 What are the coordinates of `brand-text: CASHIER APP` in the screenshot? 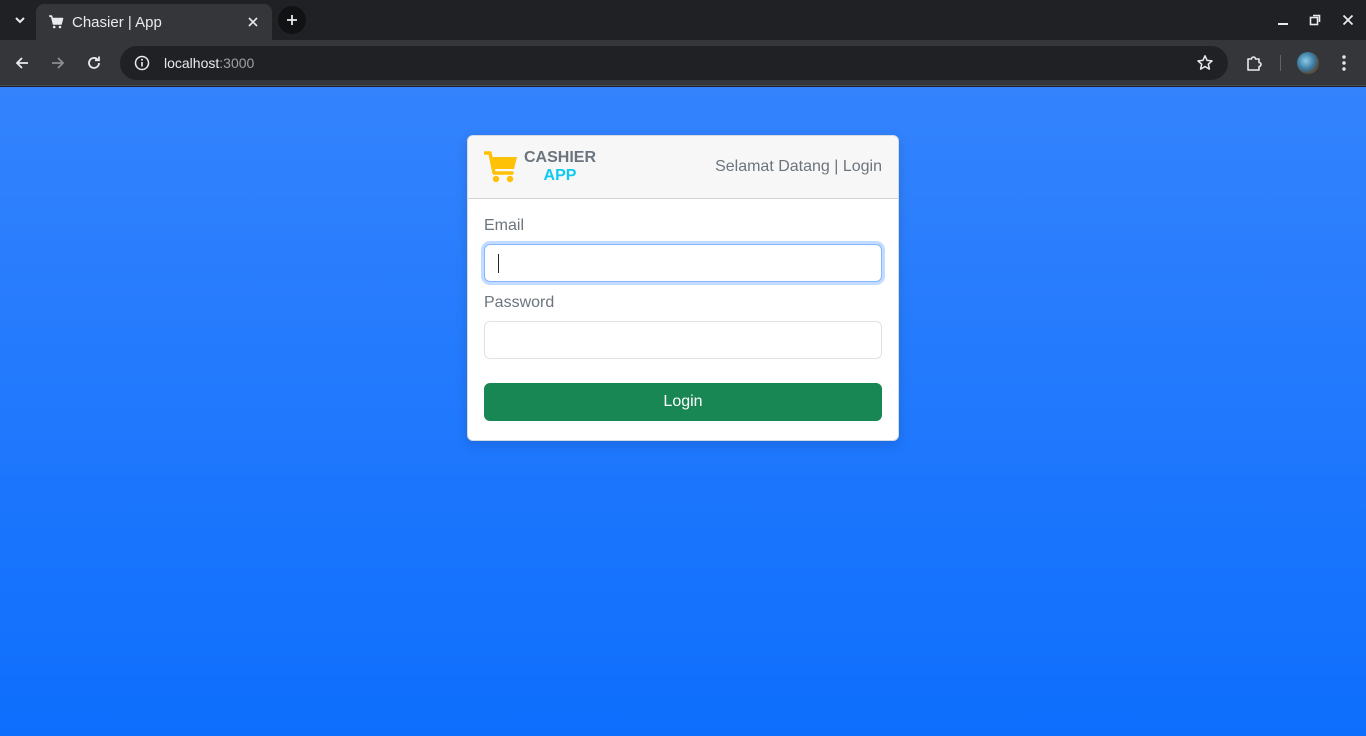 It's located at (560, 167).